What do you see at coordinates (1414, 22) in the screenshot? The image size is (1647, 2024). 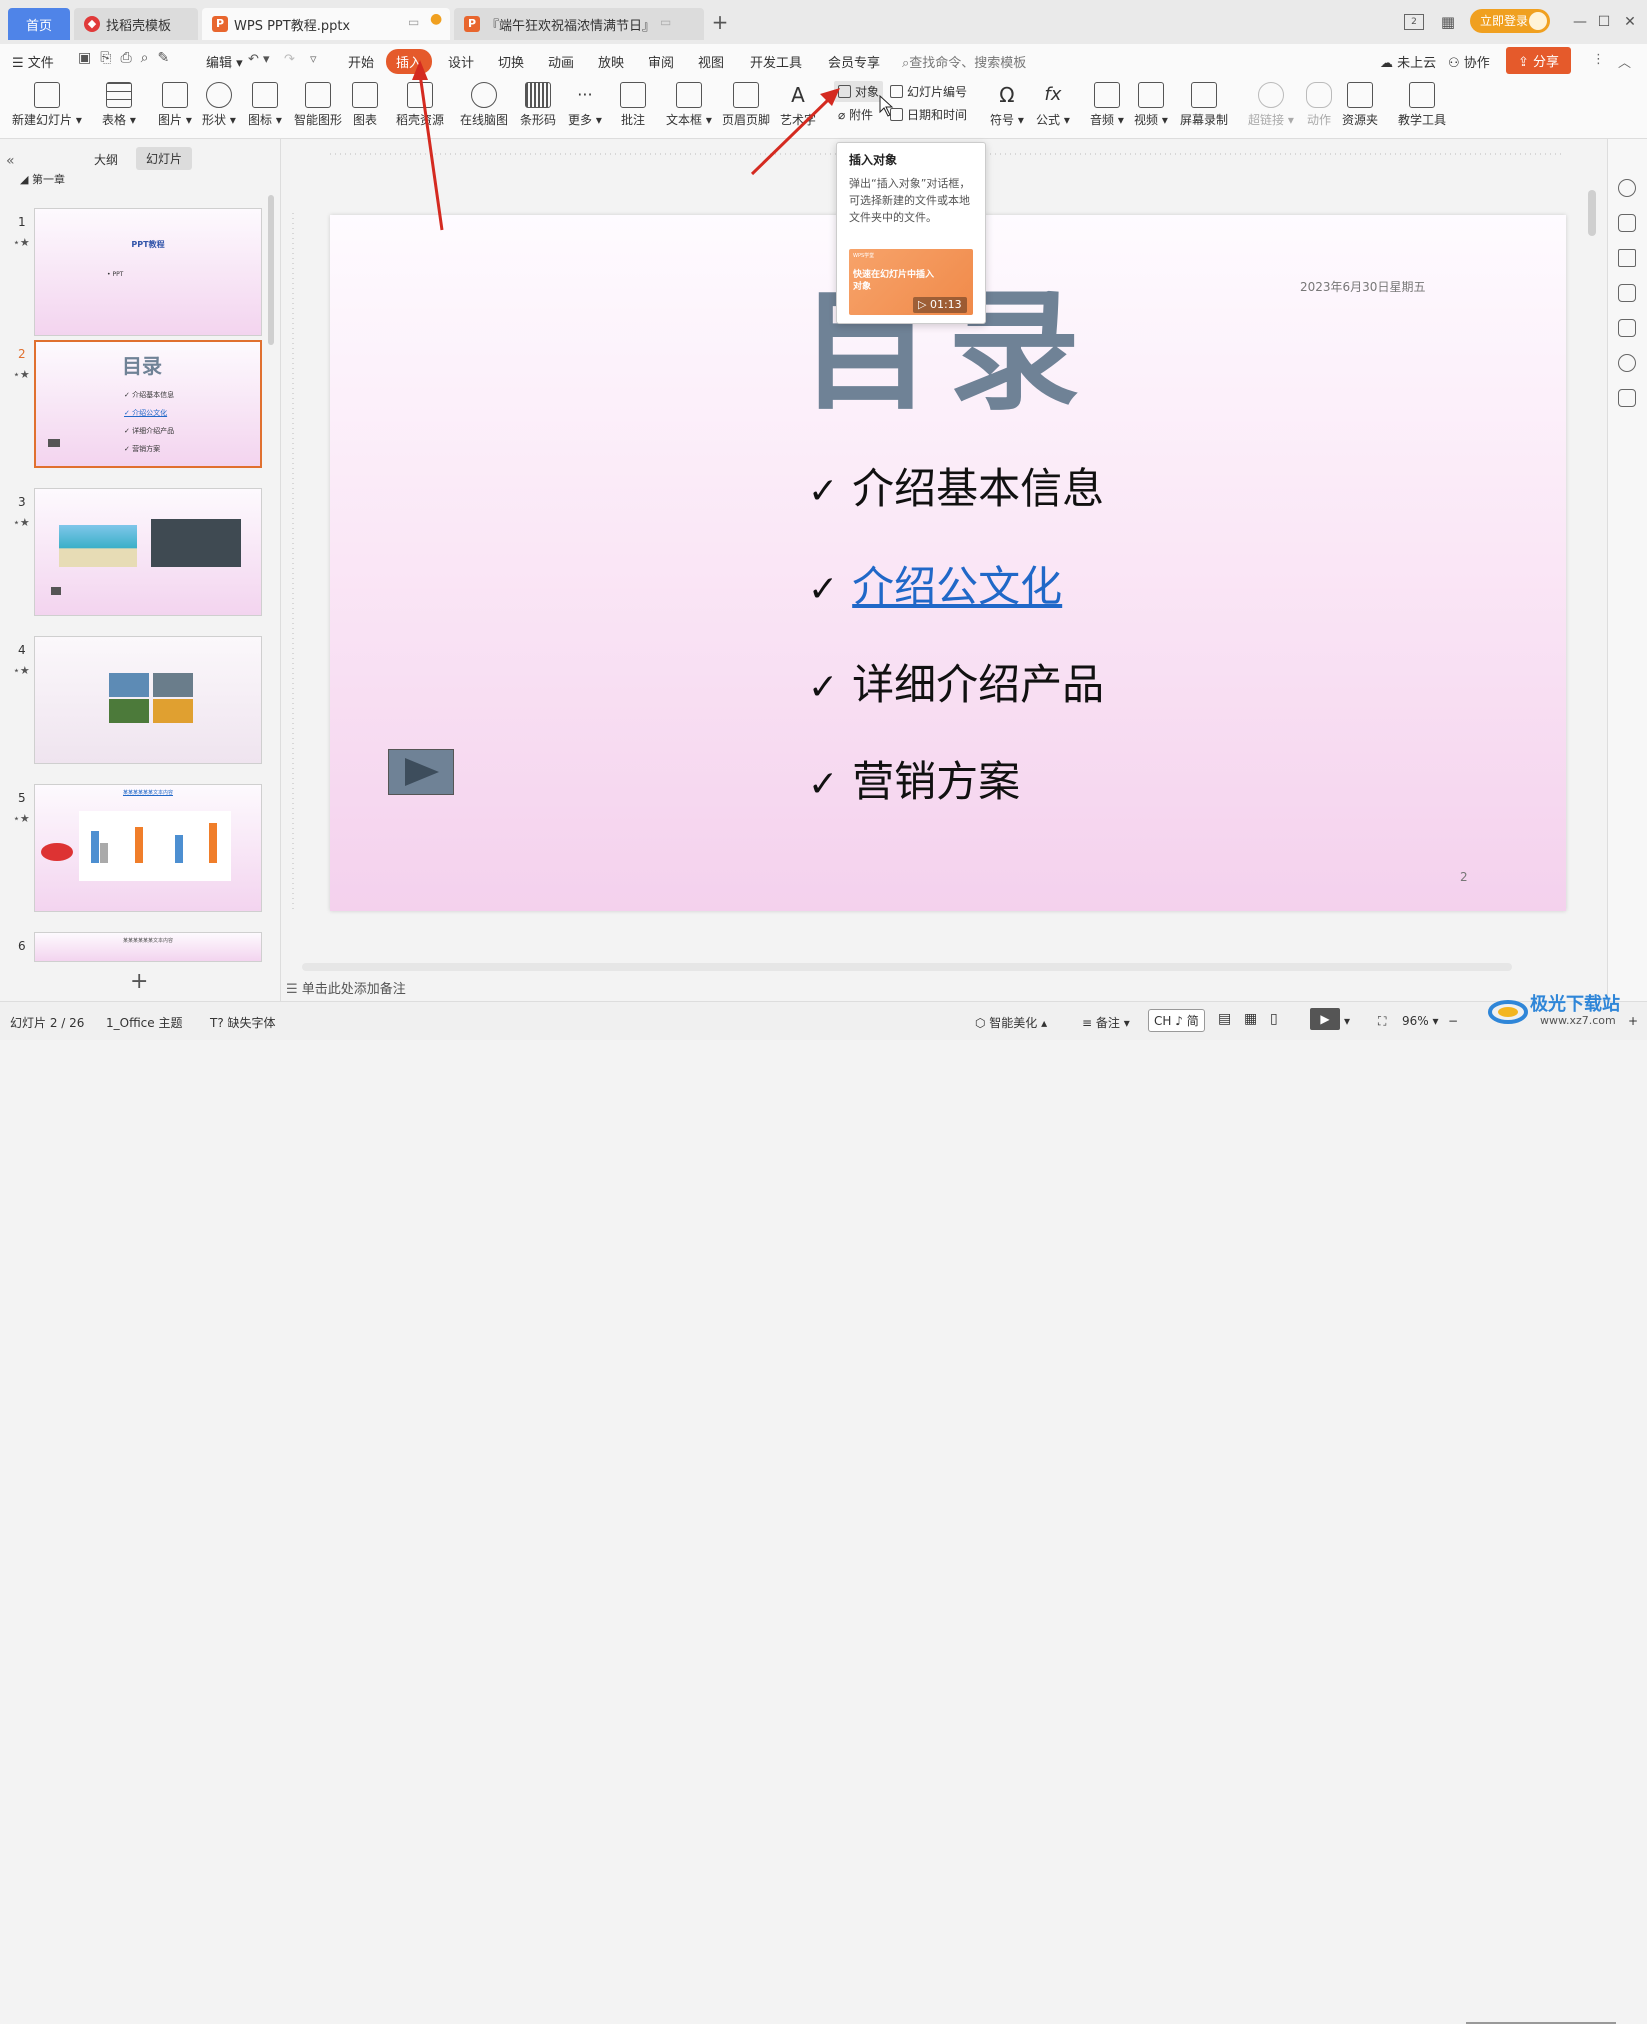 I see `layout-icon: 2` at bounding box center [1414, 22].